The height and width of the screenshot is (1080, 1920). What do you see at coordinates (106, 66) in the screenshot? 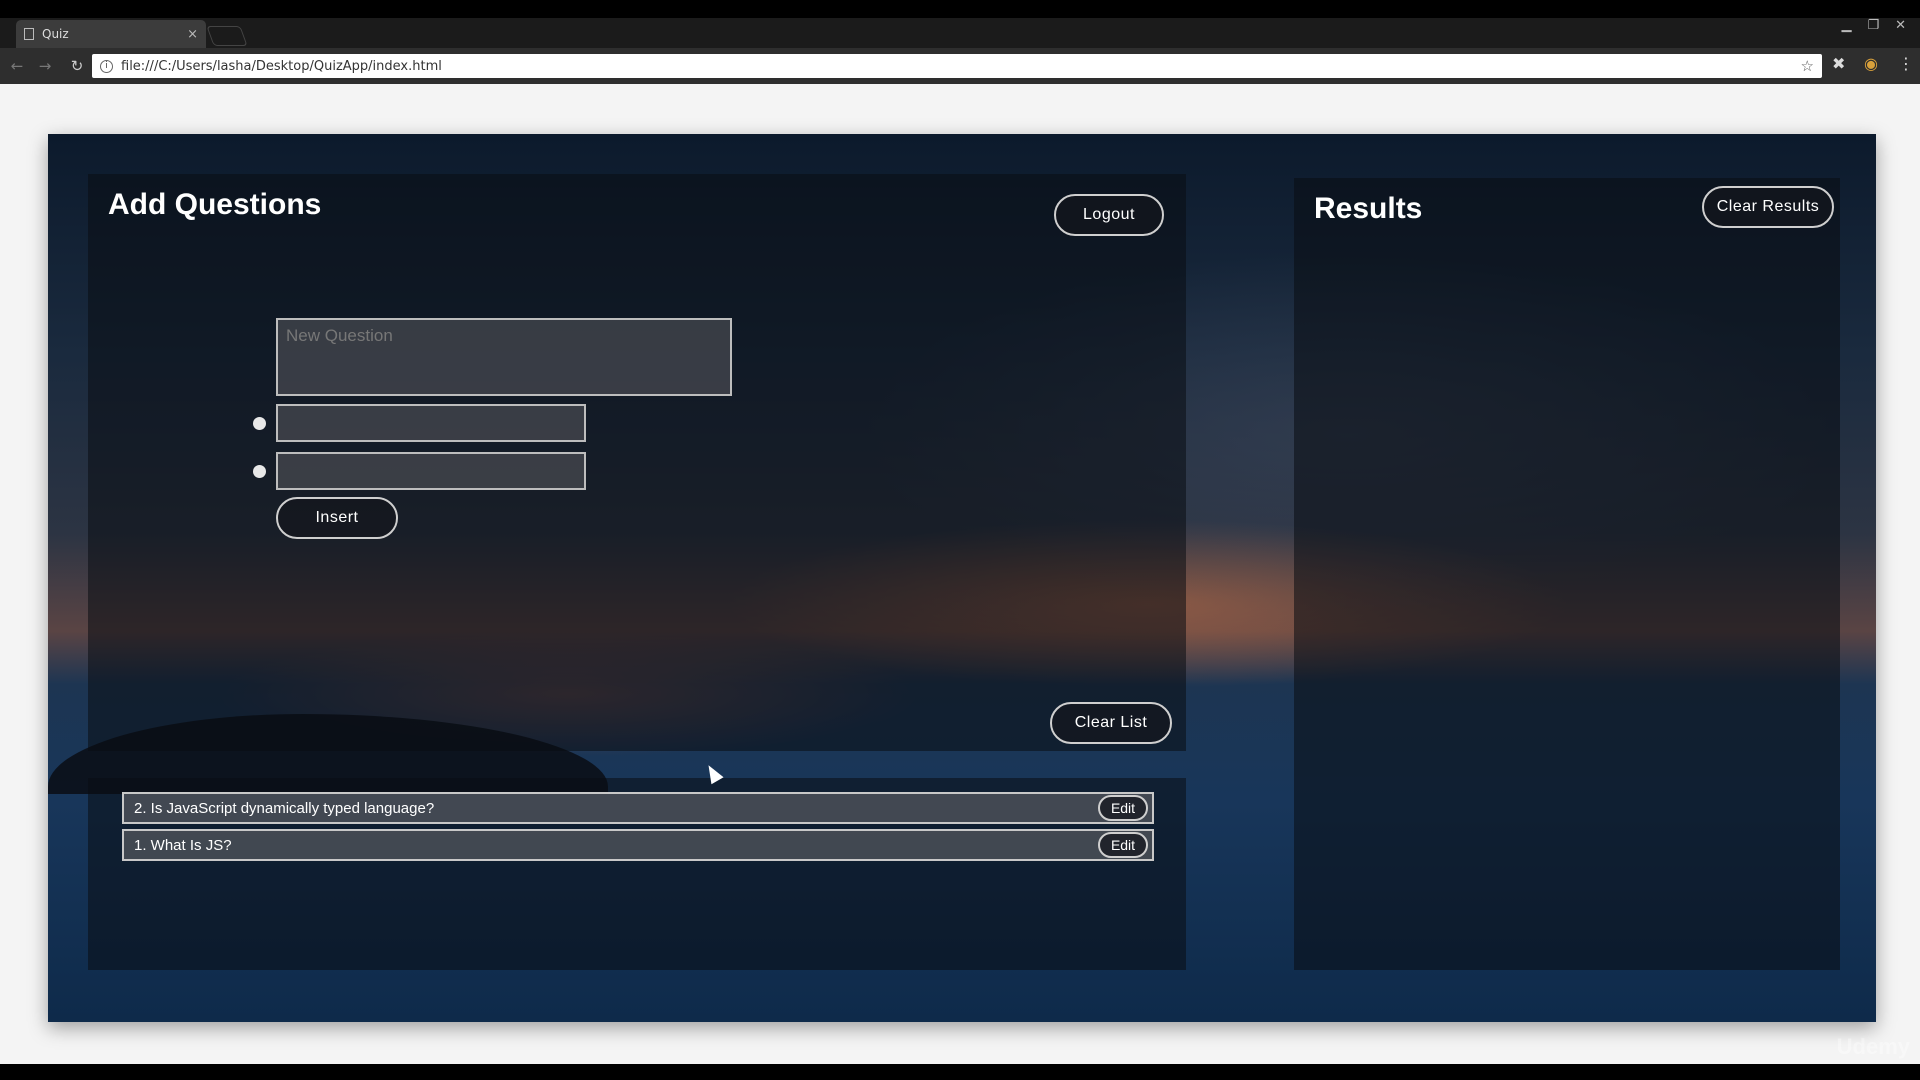
I see `info-icon: i` at bounding box center [106, 66].